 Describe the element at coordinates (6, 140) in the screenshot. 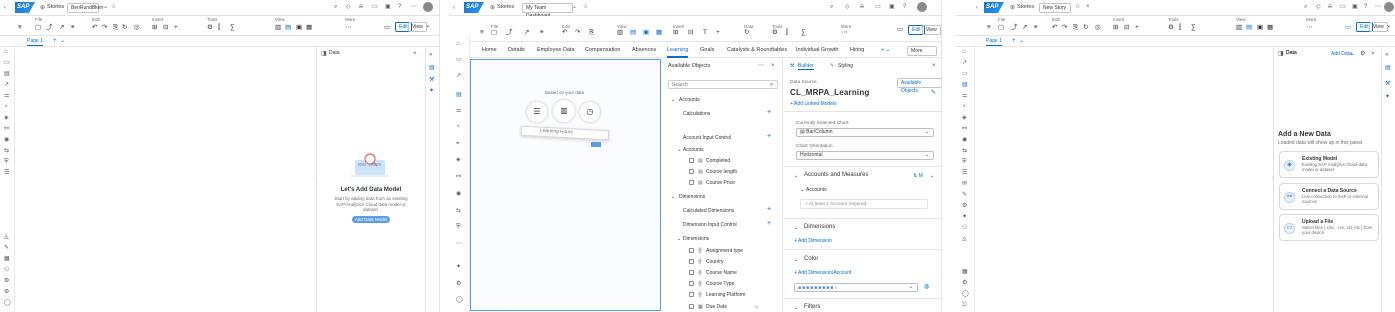

I see `smart-icon: ◉` at that location.